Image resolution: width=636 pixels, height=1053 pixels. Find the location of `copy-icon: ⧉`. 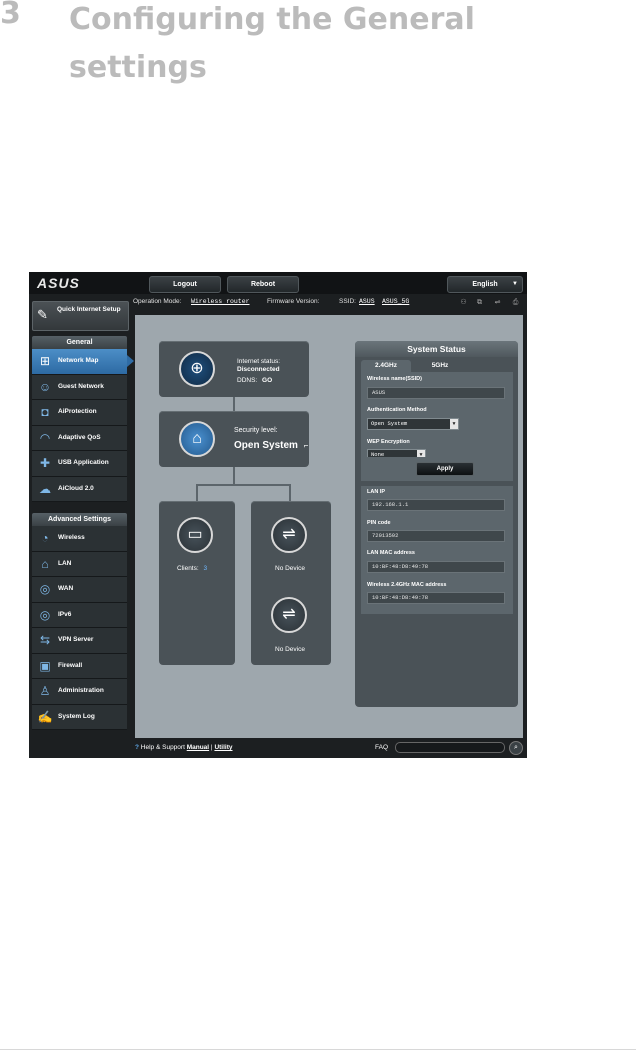

copy-icon: ⧉ is located at coordinates (479, 302).